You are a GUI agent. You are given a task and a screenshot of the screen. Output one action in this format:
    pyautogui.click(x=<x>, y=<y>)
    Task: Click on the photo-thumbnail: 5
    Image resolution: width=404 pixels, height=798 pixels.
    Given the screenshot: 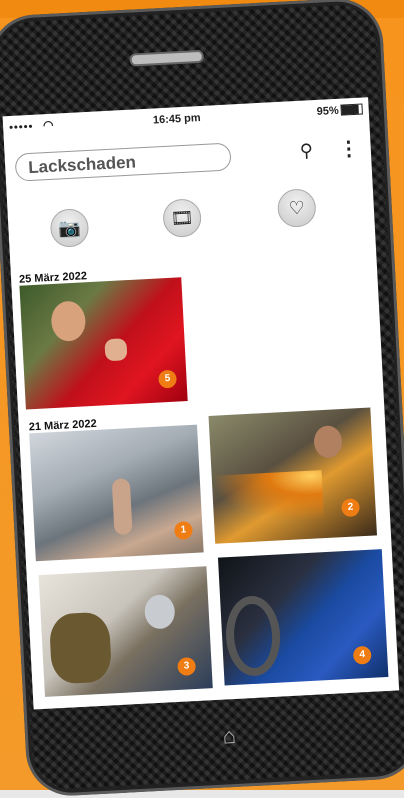 What is the action you would take?
    pyautogui.click(x=103, y=343)
    